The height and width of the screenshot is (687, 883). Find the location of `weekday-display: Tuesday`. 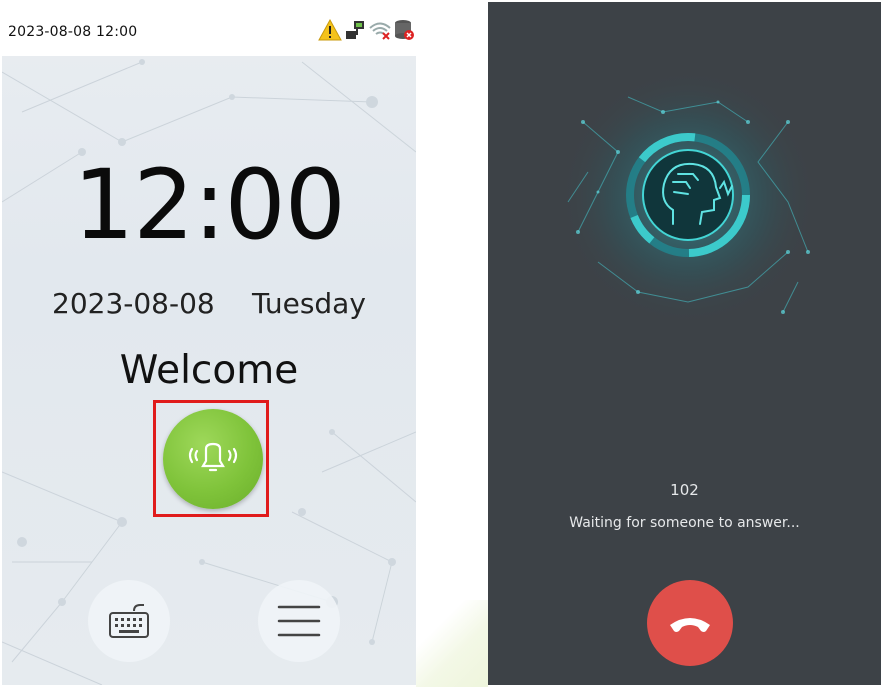

weekday-display: Tuesday is located at coordinates (309, 303).